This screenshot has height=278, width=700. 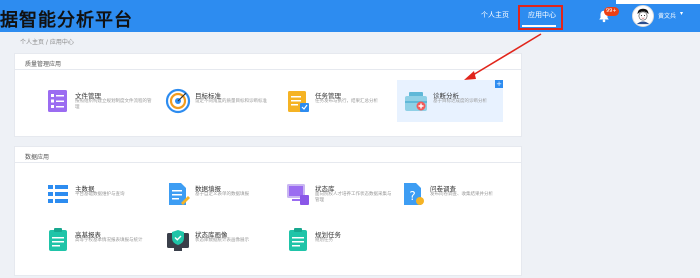 I want to click on shield-check-icon, so click(x=178, y=240).